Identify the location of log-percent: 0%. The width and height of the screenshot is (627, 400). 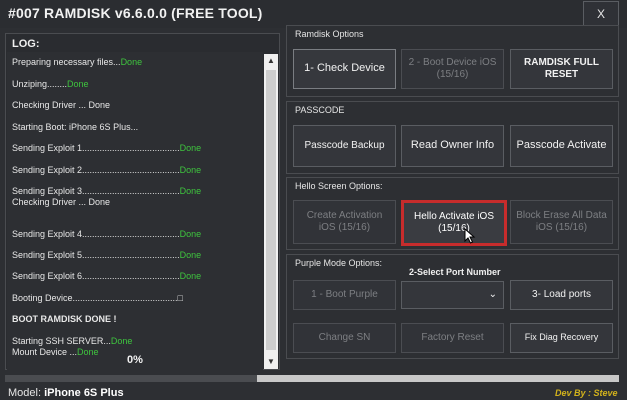
(135, 360).